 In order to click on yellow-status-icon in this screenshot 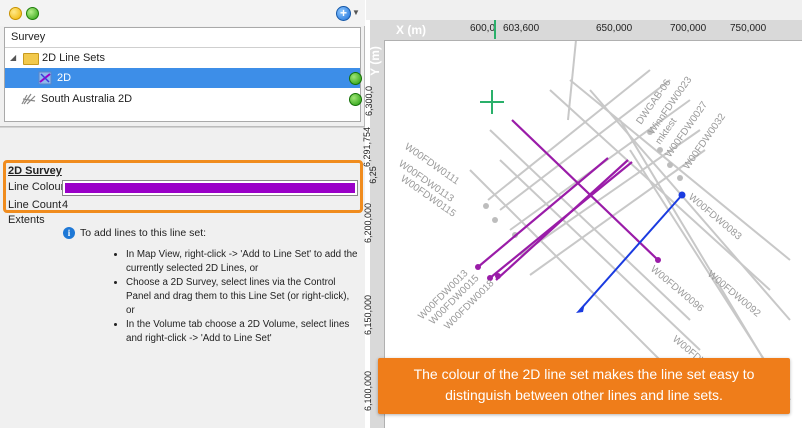, I will do `click(15, 13)`.